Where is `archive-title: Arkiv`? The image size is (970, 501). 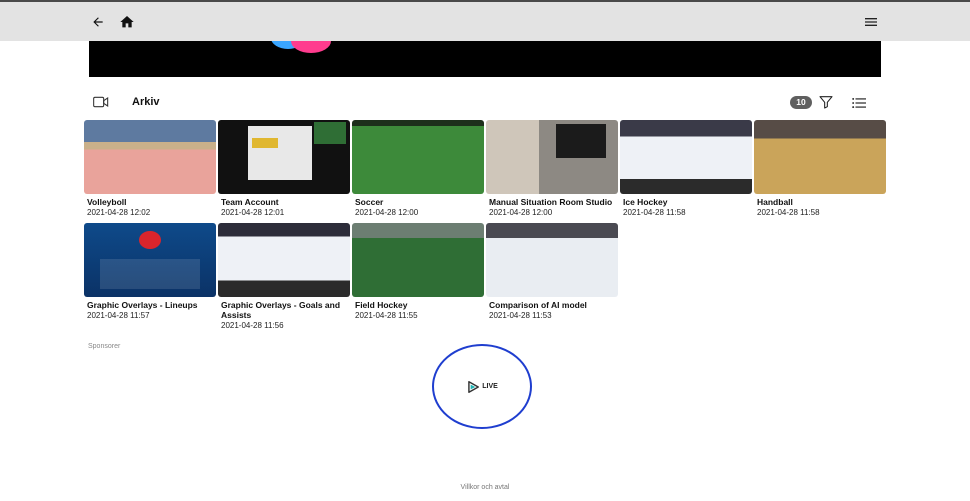 archive-title: Arkiv is located at coordinates (146, 102).